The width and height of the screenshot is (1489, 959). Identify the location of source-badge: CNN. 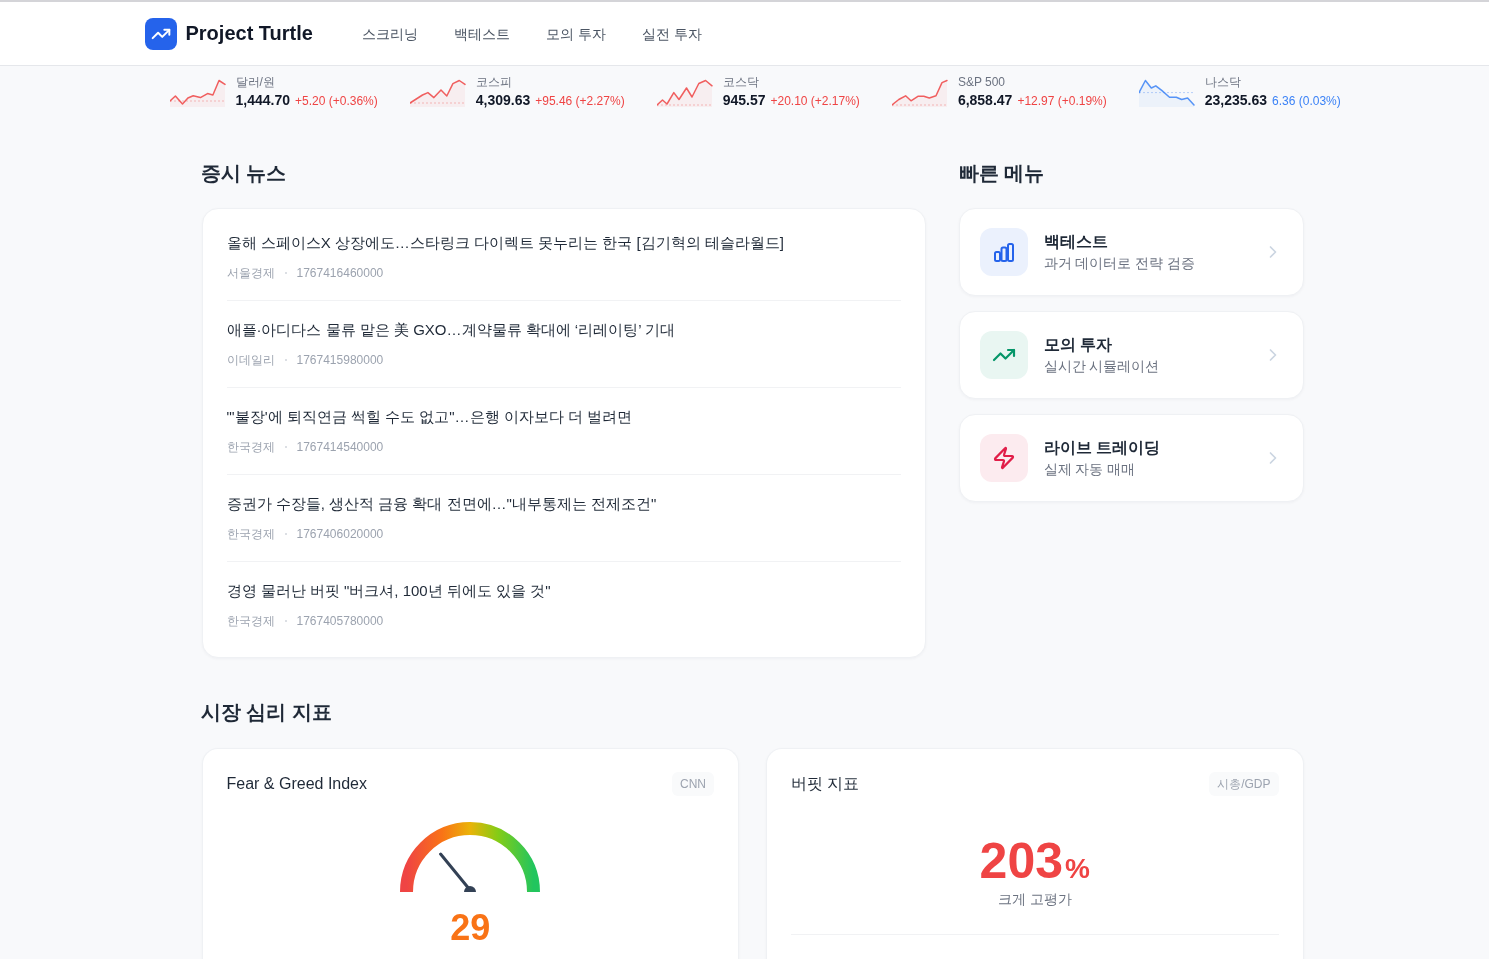
(693, 784).